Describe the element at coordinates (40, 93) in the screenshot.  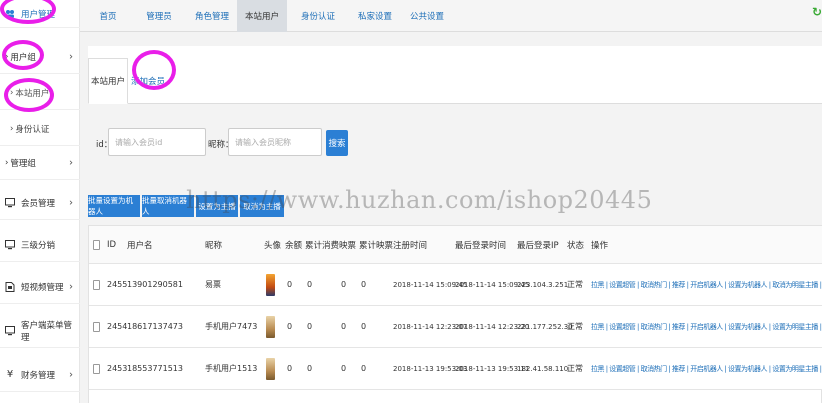
I see `sidebar-item-site-users: › 本站用户` at that location.